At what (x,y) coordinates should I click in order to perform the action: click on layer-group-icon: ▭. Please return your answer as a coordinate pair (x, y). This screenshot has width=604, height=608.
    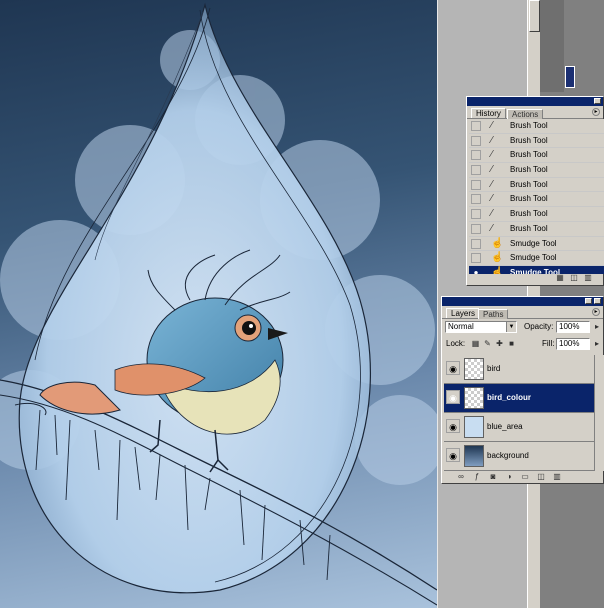
    Looking at the image, I should click on (525, 476).